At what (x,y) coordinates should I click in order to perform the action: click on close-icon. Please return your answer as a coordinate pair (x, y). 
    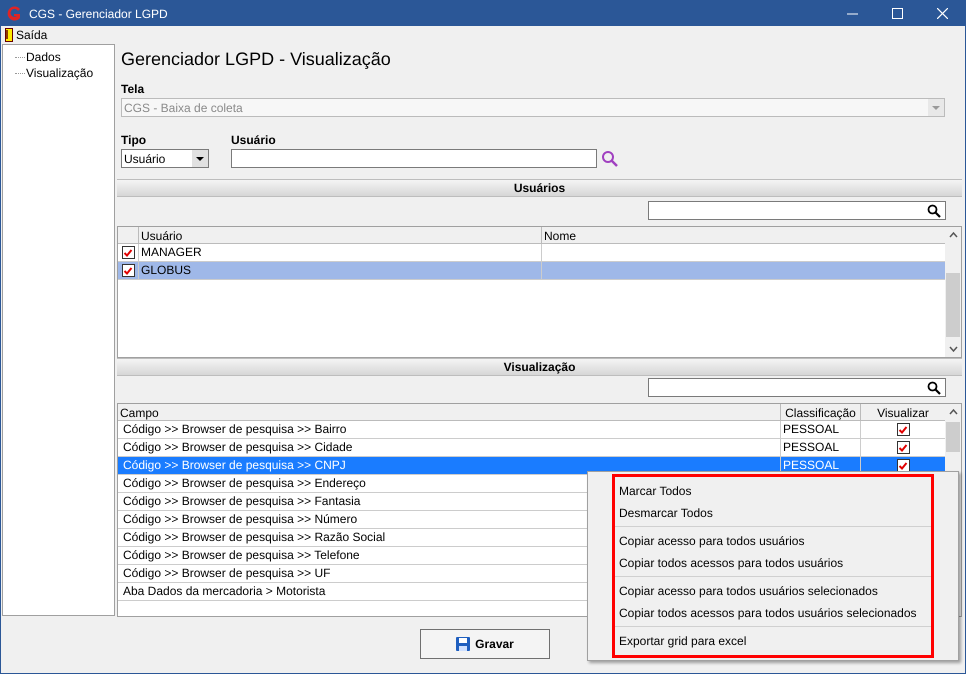
    Looking at the image, I should click on (942, 13).